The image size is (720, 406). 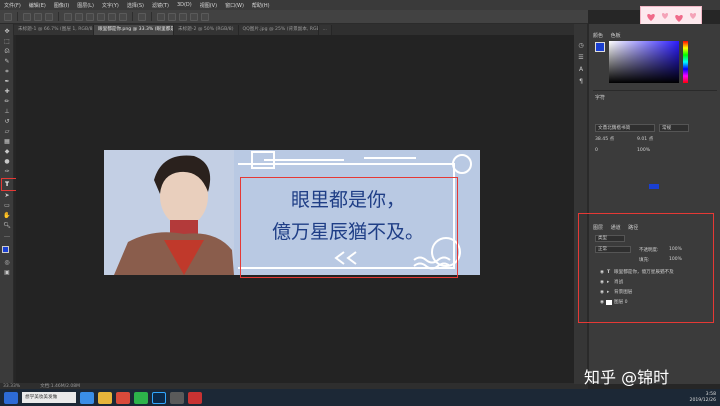 What do you see at coordinates (135, 5) in the screenshot?
I see `menu-item-select: 选择(S)` at bounding box center [135, 5].